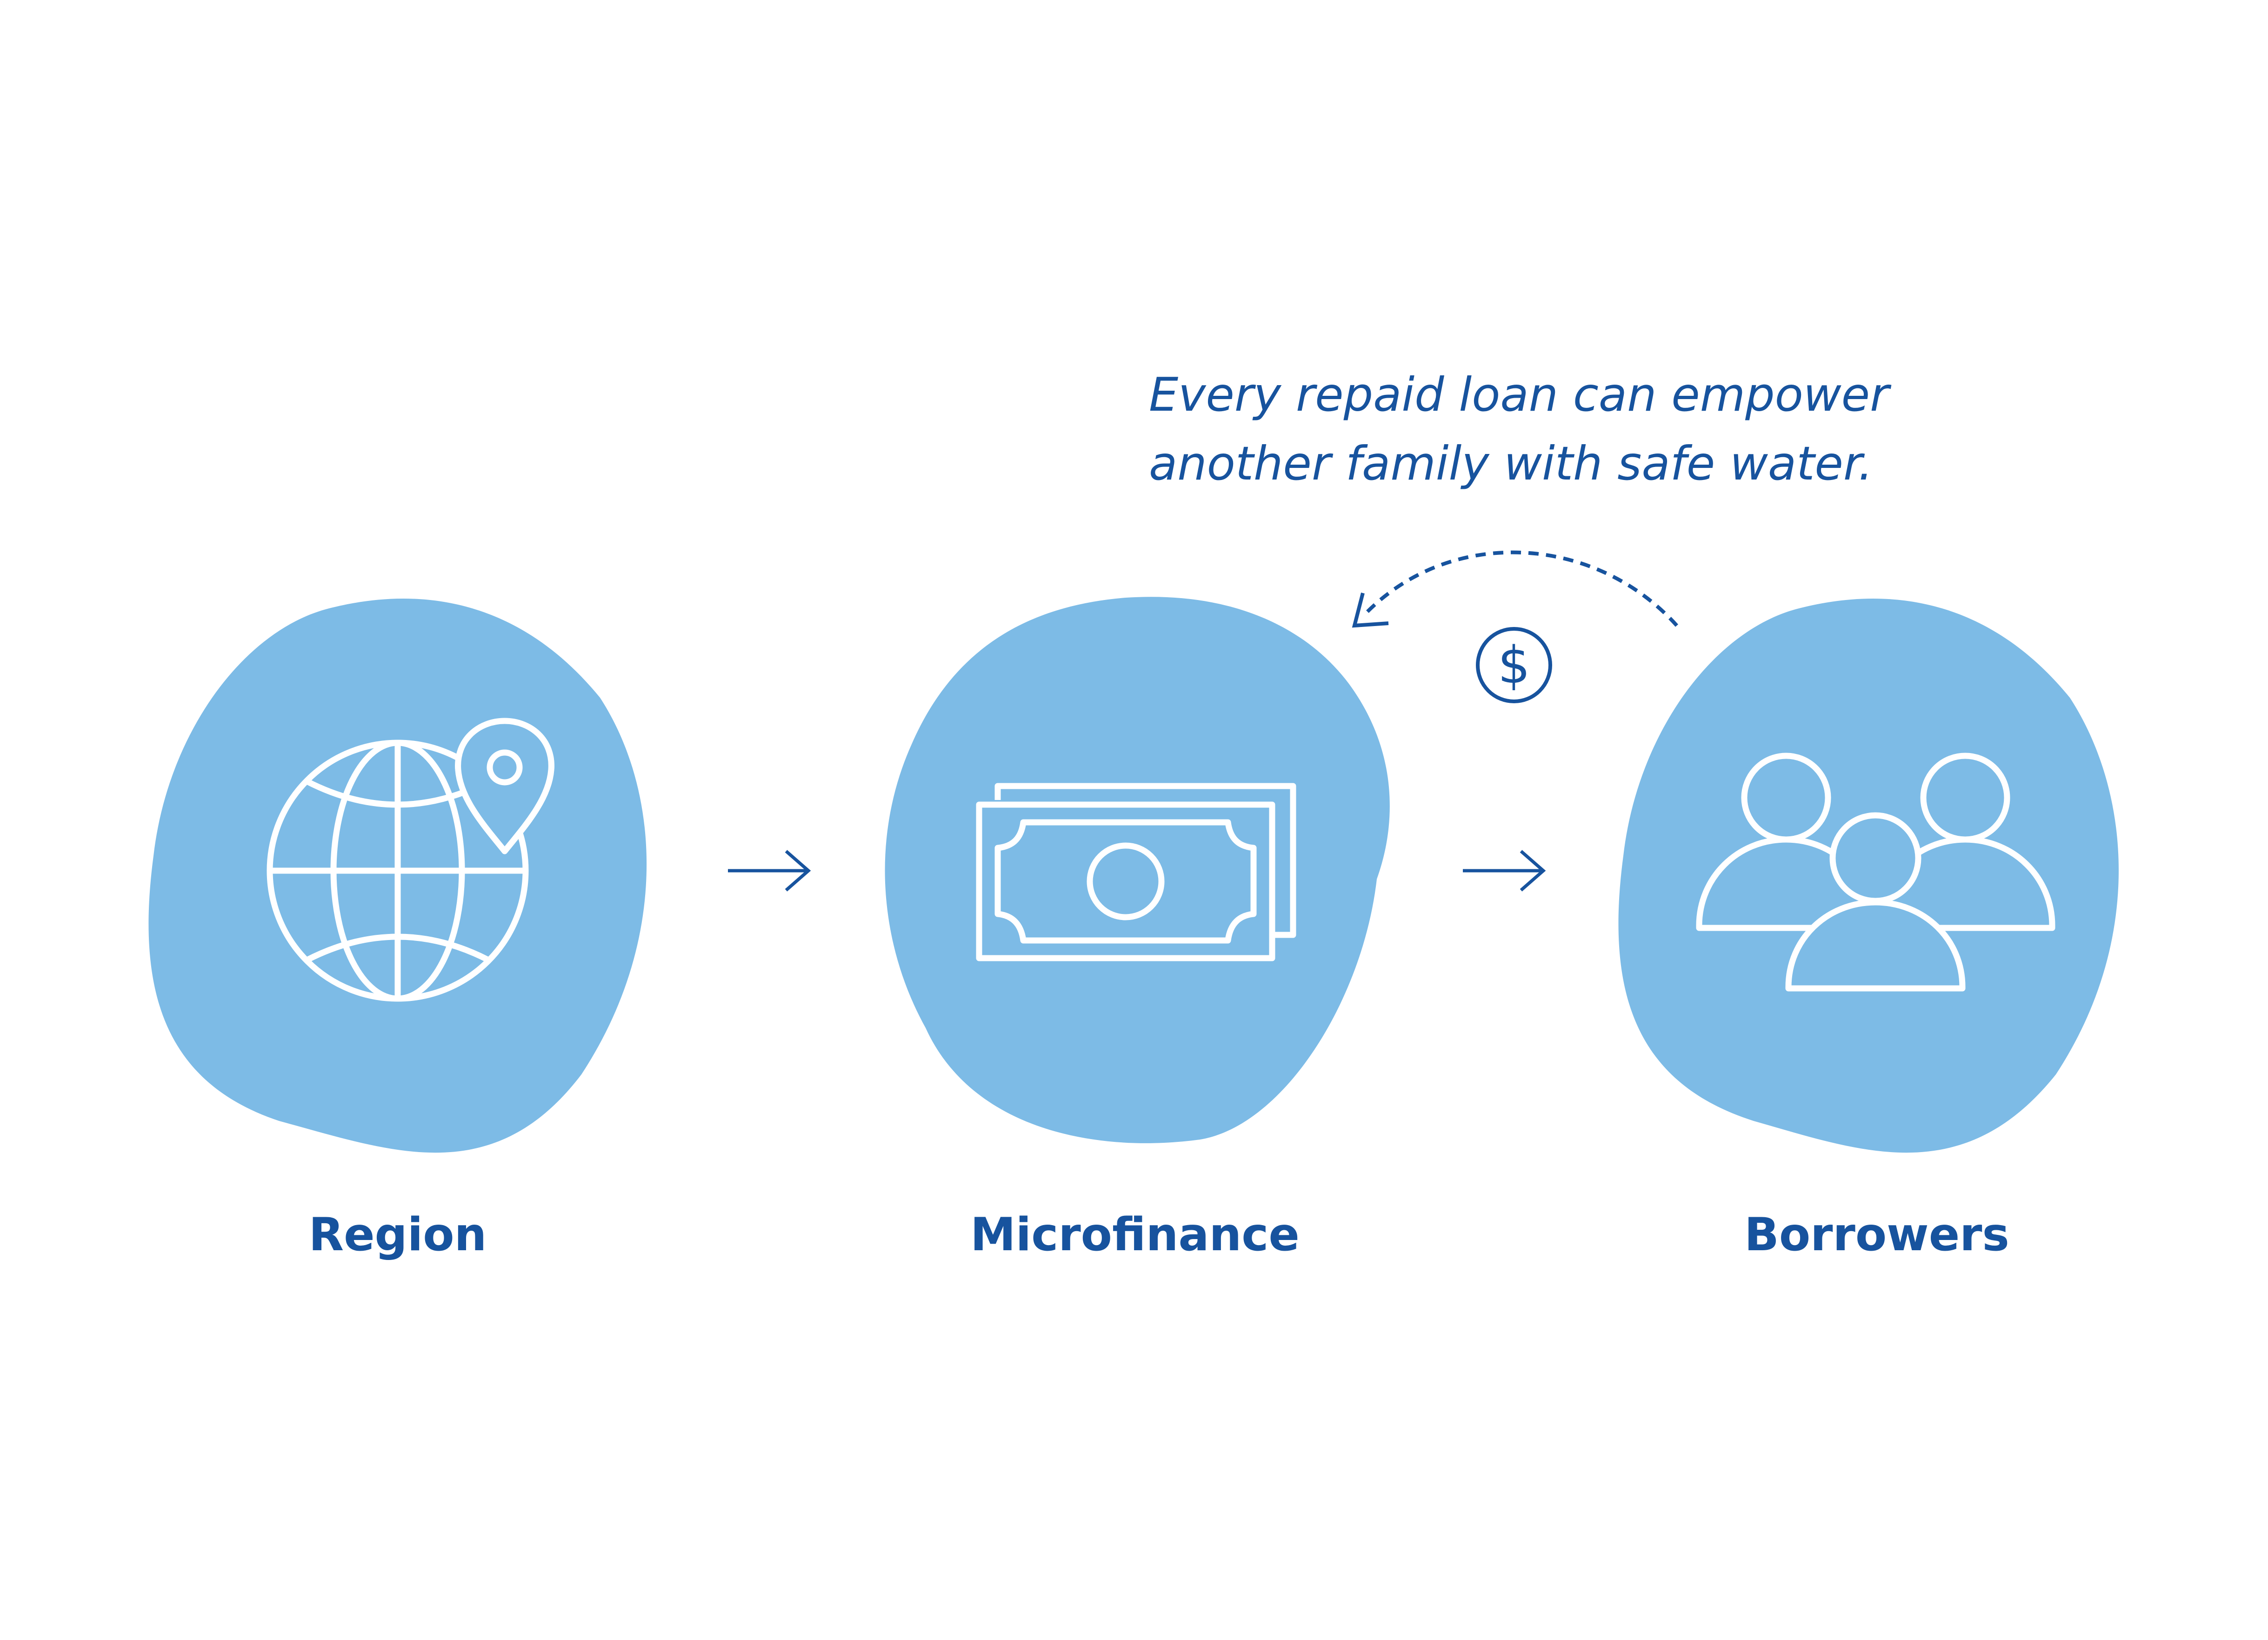 Image resolution: width=2268 pixels, height=1640 pixels. Describe the element at coordinates (769, 871) in the screenshot. I see `arrow-region-to-microfinance` at that location.